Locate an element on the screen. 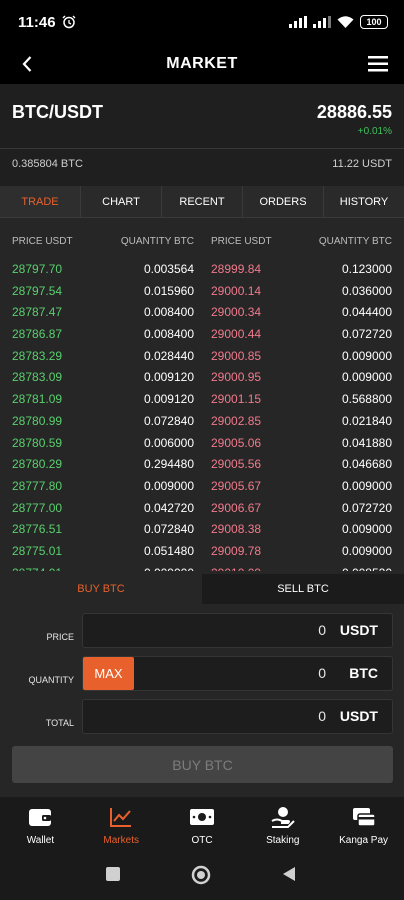 The height and width of the screenshot is (900, 404). orderbook-row: 28777.80 0.009000 29005.67 0.009000 is located at coordinates (202, 487).